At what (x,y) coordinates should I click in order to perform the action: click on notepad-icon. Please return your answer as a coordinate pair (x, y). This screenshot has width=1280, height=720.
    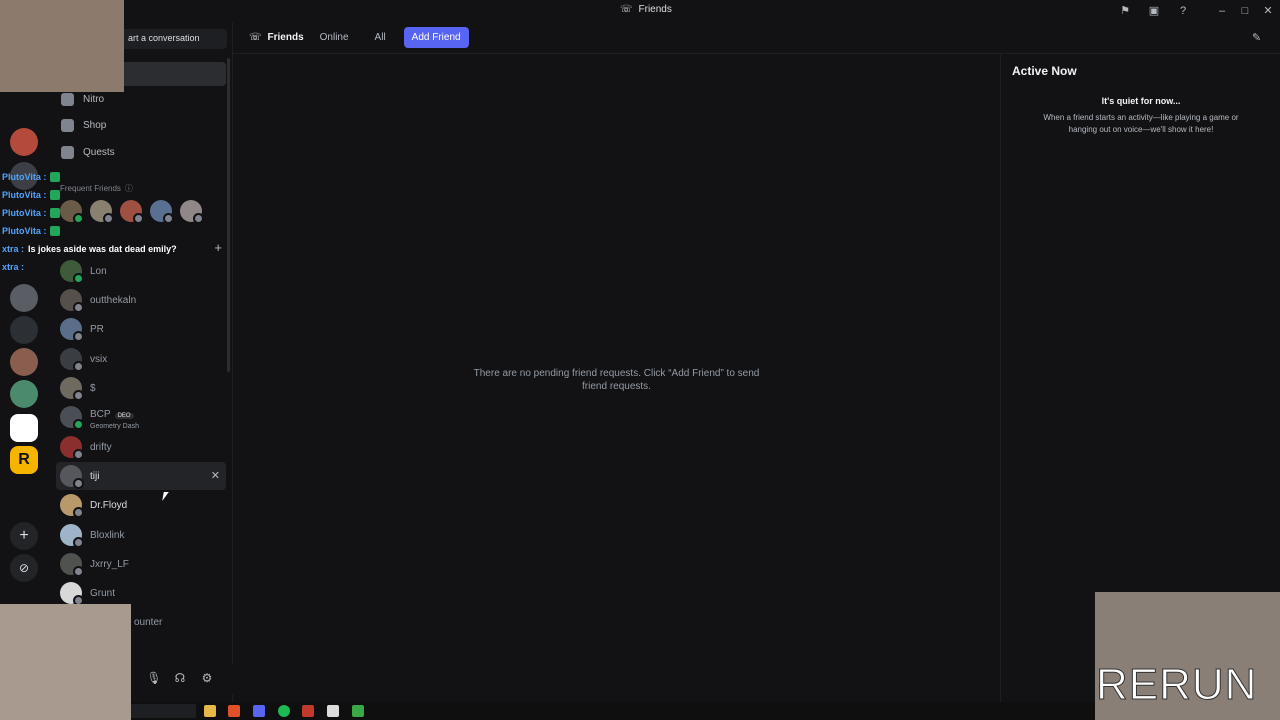
    Looking at the image, I should click on (333, 711).